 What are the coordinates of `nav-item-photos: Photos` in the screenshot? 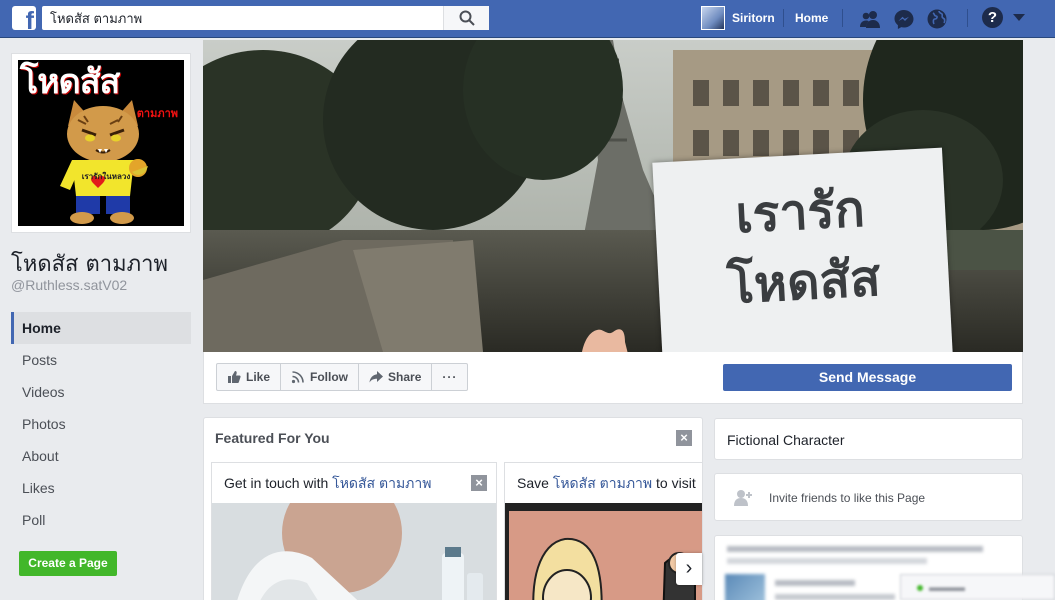 It's located at (101, 424).